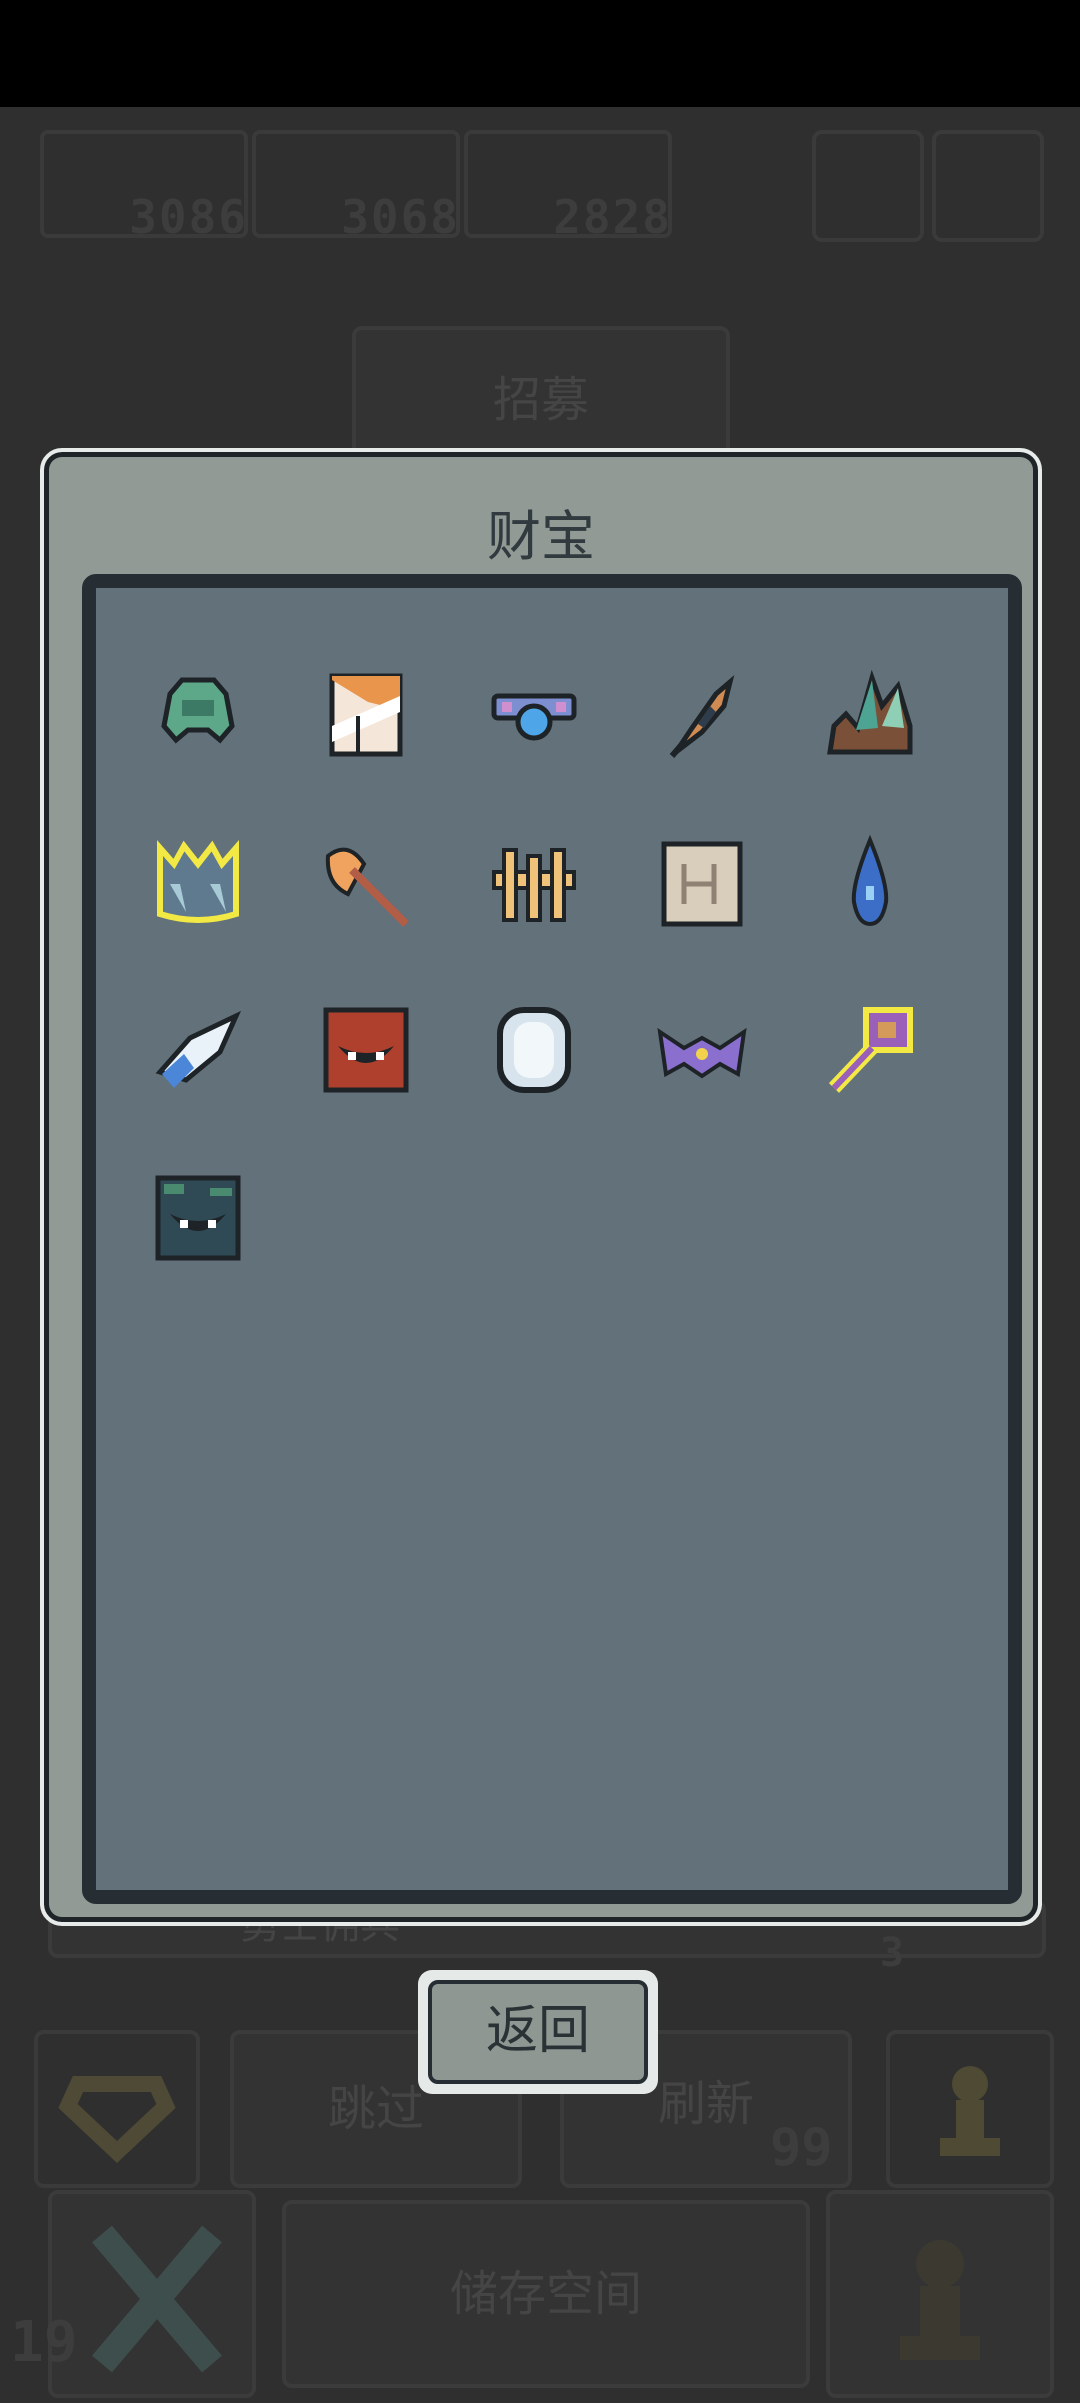  Describe the element at coordinates (117, 2119) in the screenshot. I see `diamond-icon` at that location.